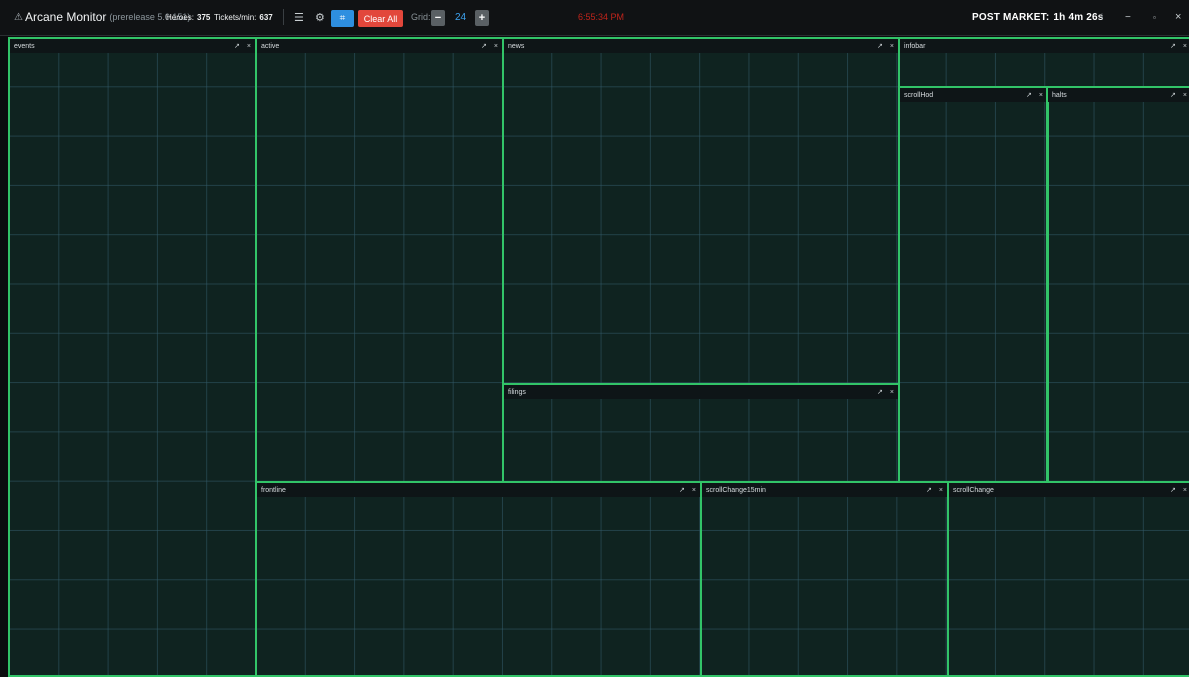 The height and width of the screenshot is (677, 1189). Describe the element at coordinates (915, 46) in the screenshot. I see `panel-title: infobar` at that location.